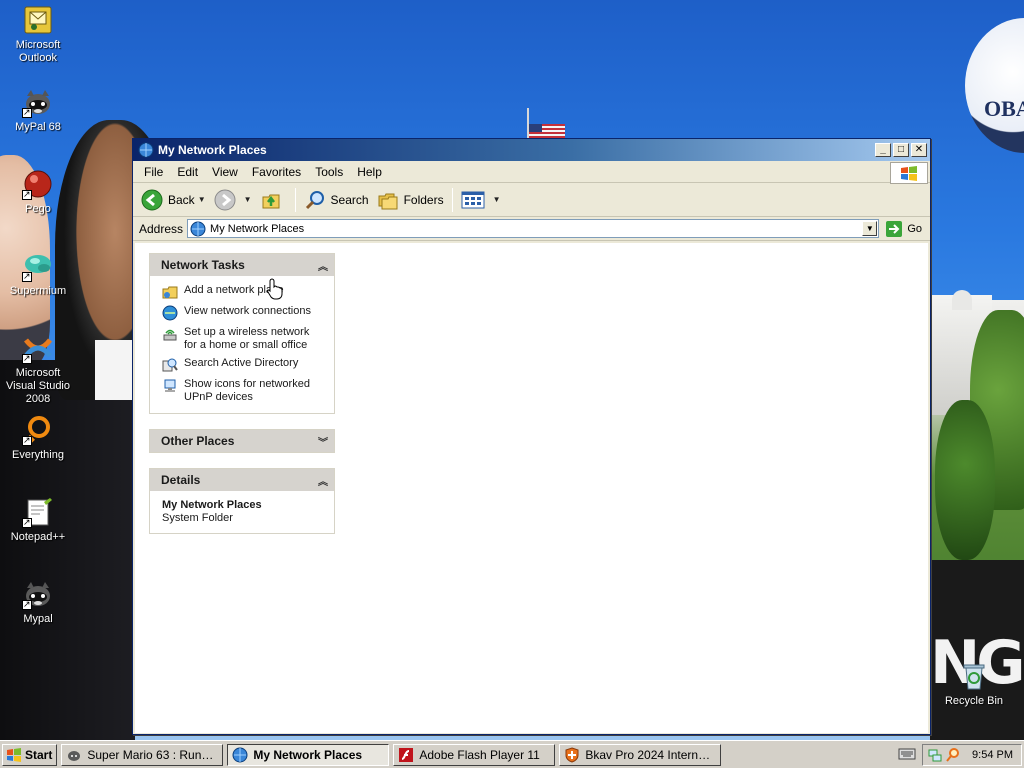 The width and height of the screenshot is (1024, 768). Describe the element at coordinates (406, 754) in the screenshot. I see `flash-player-icon` at that location.